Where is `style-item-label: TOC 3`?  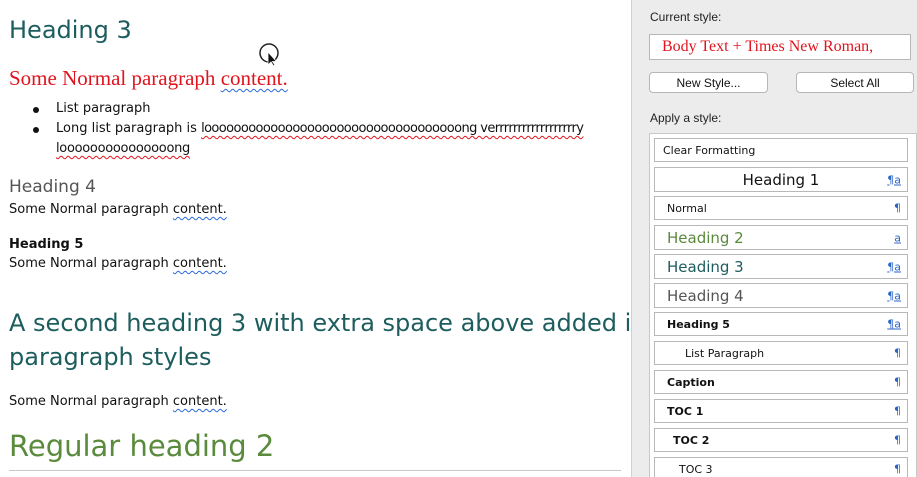
style-item-label: TOC 3 is located at coordinates (696, 469).